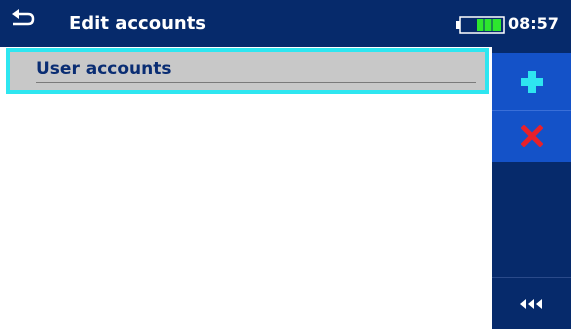  I want to click on triple-left-arrow-icon, so click(531, 304).